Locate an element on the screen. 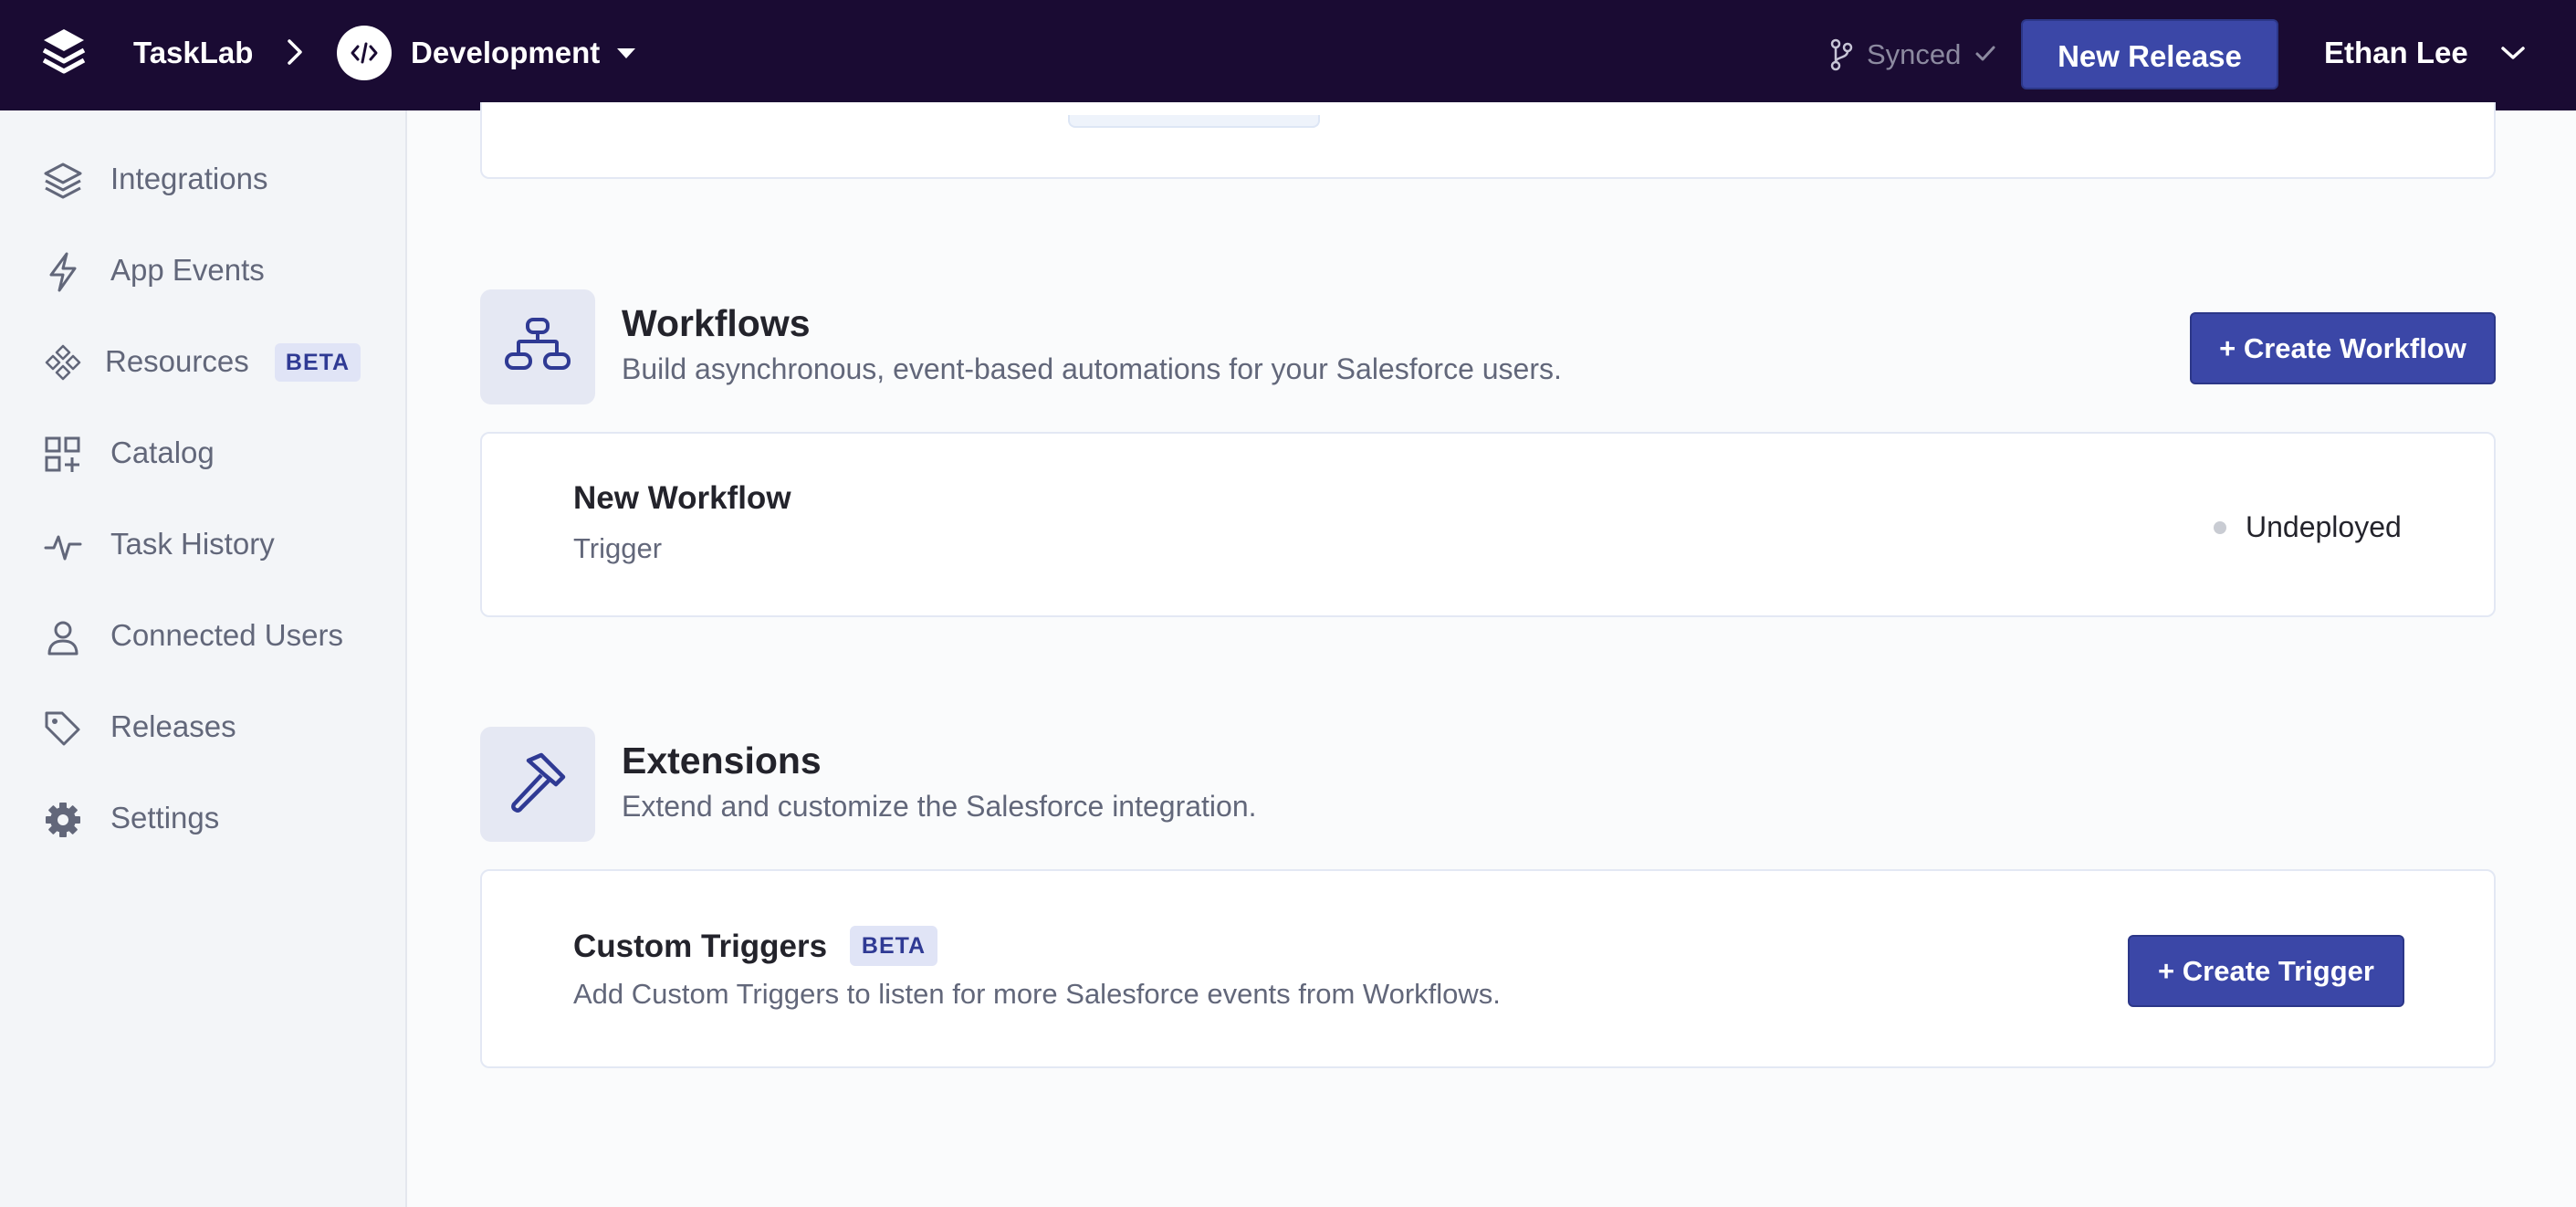 Image resolution: width=2576 pixels, height=1207 pixels. workflow-name: New Workflow is located at coordinates (682, 498).